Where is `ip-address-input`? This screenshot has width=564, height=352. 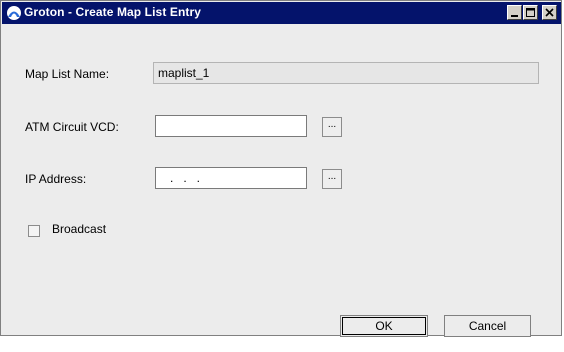 ip-address-input is located at coordinates (231, 178).